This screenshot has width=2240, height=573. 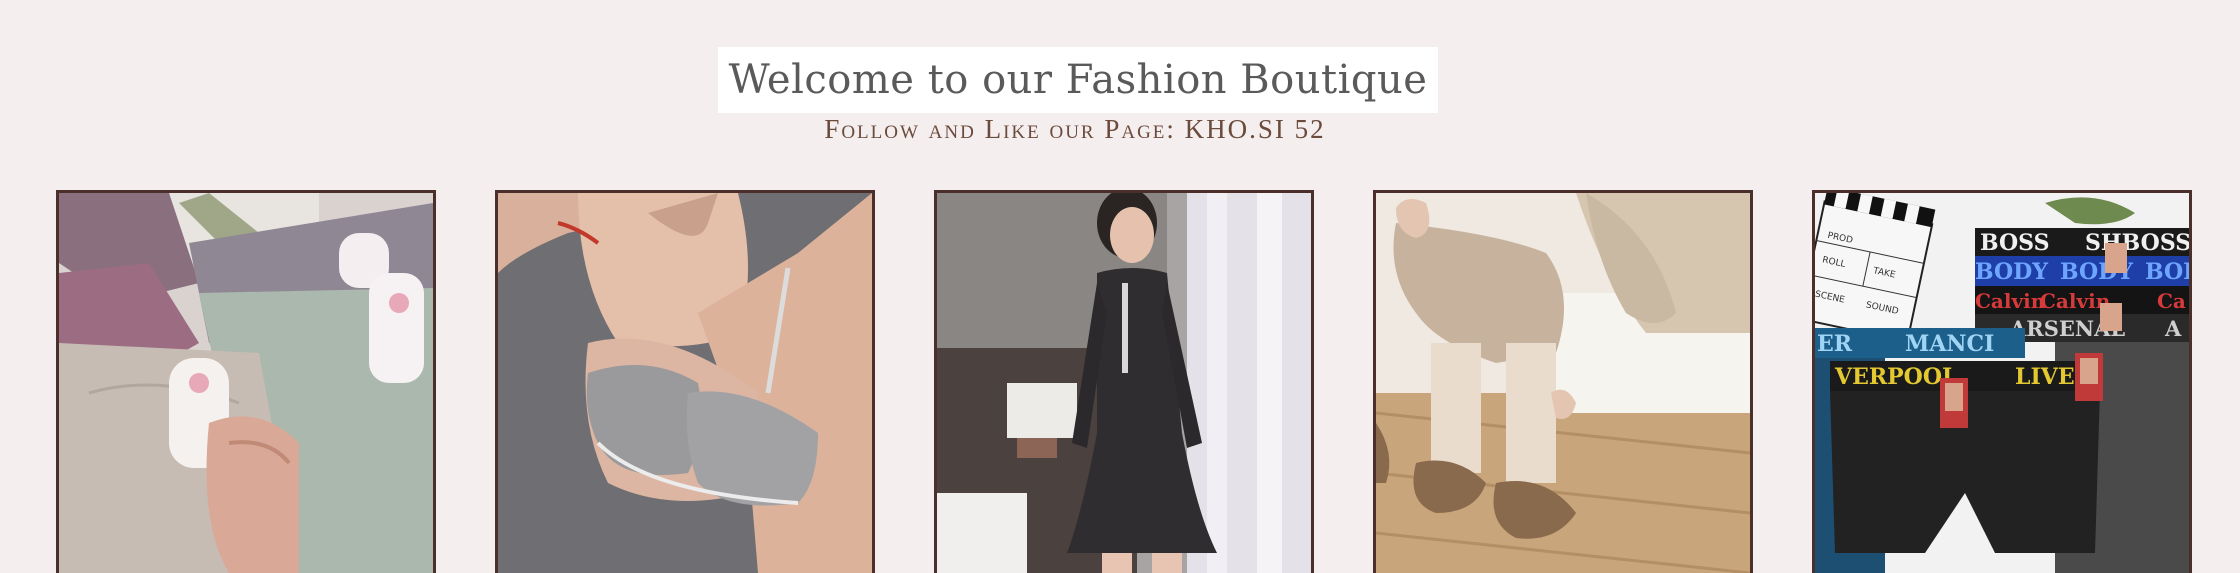 What do you see at coordinates (1895, 377) in the screenshot?
I see `waistband-verpool: VERPOOL` at bounding box center [1895, 377].